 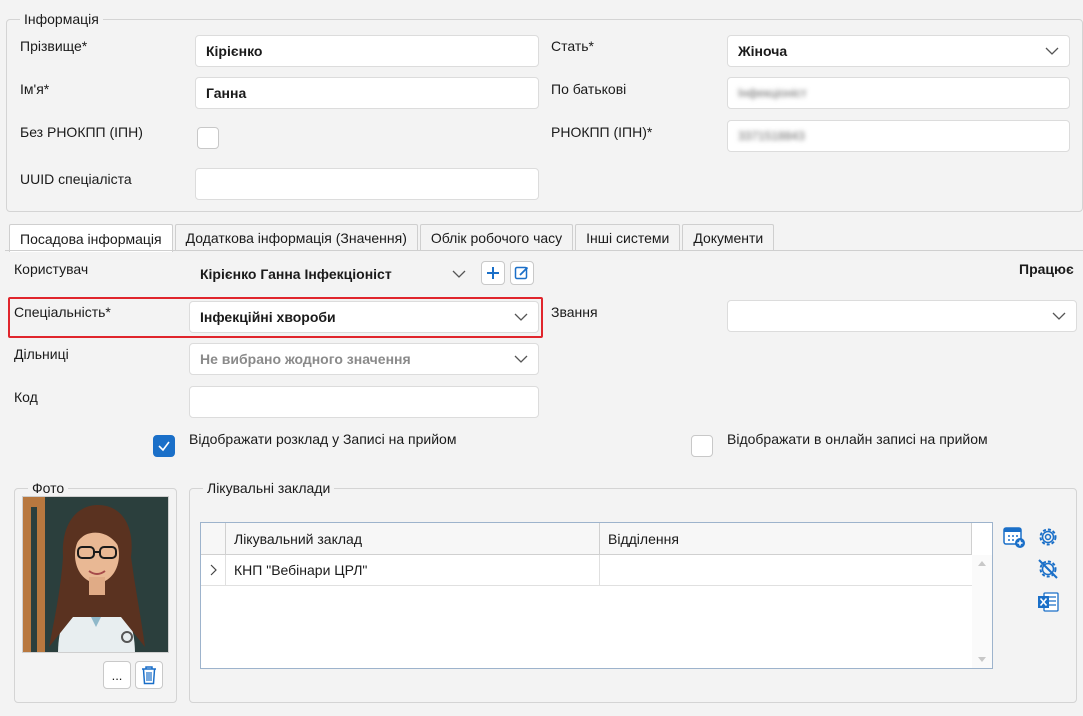 What do you see at coordinates (786, 570) in the screenshot?
I see `table-cell-department` at bounding box center [786, 570].